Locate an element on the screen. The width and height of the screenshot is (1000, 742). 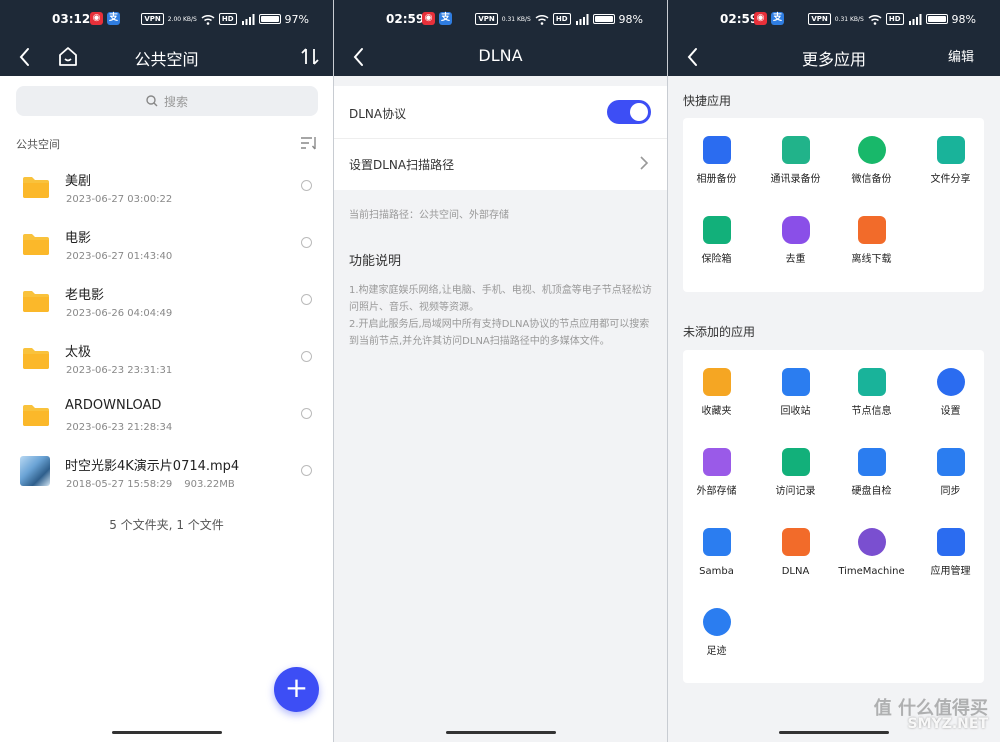
battery-percent: 97% is located at coordinates (296, 19).